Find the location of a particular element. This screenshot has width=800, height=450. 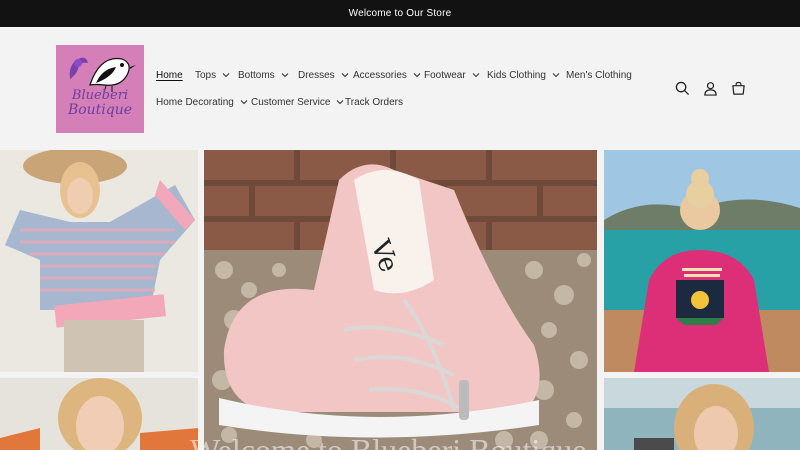

hero-image-pink-tshirt is located at coordinates (702, 261).